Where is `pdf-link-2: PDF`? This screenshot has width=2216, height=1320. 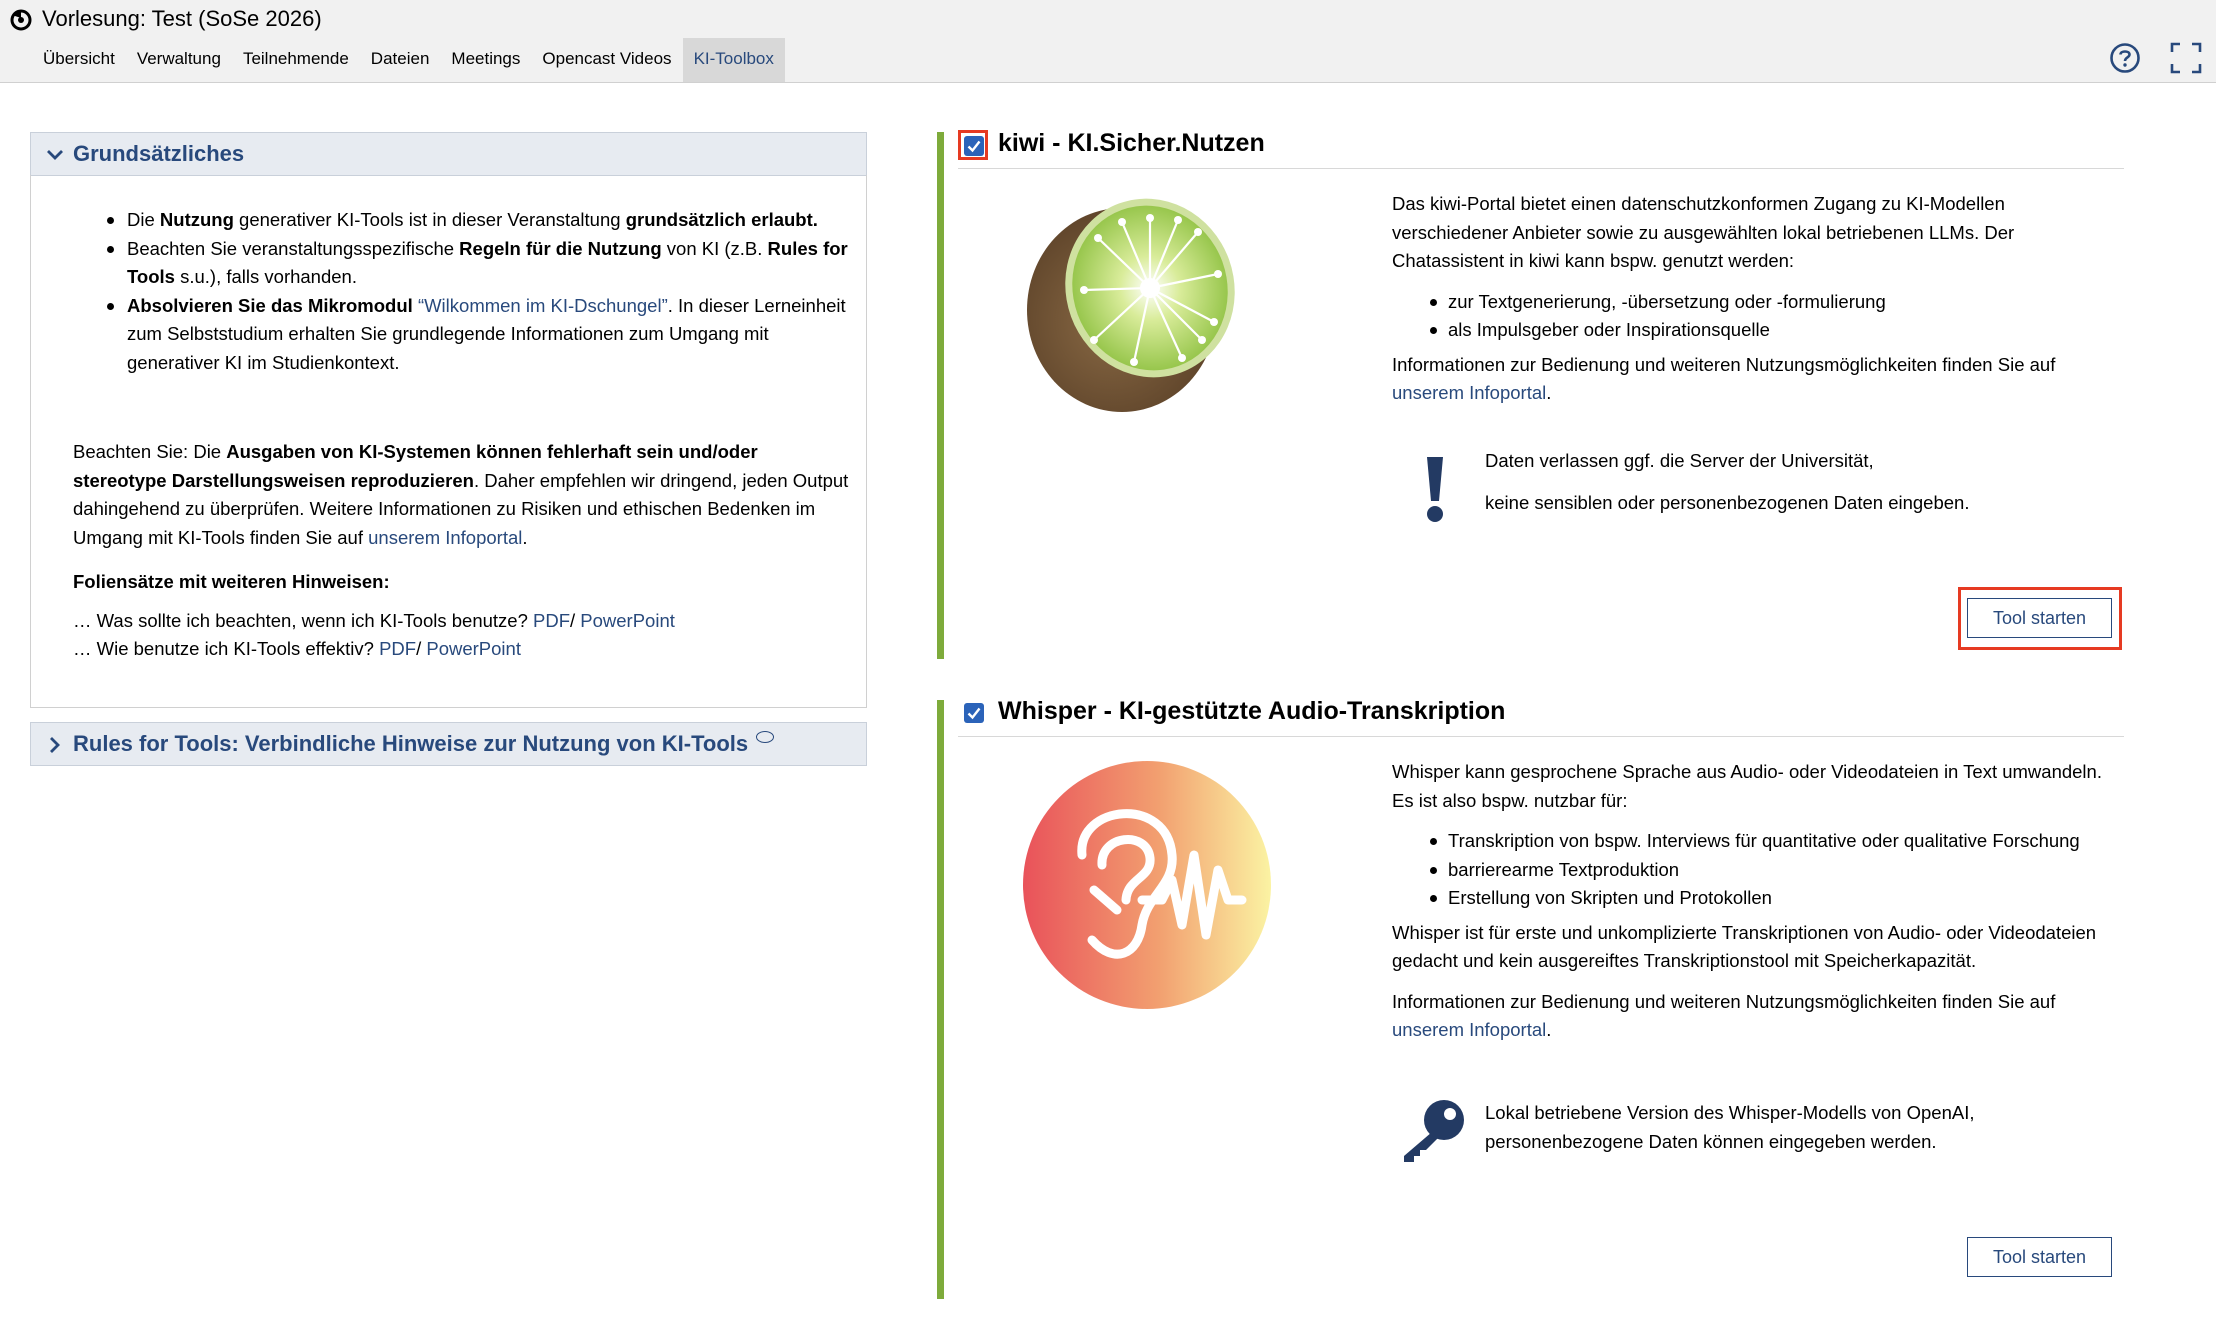
pdf-link-2: PDF is located at coordinates (397, 648).